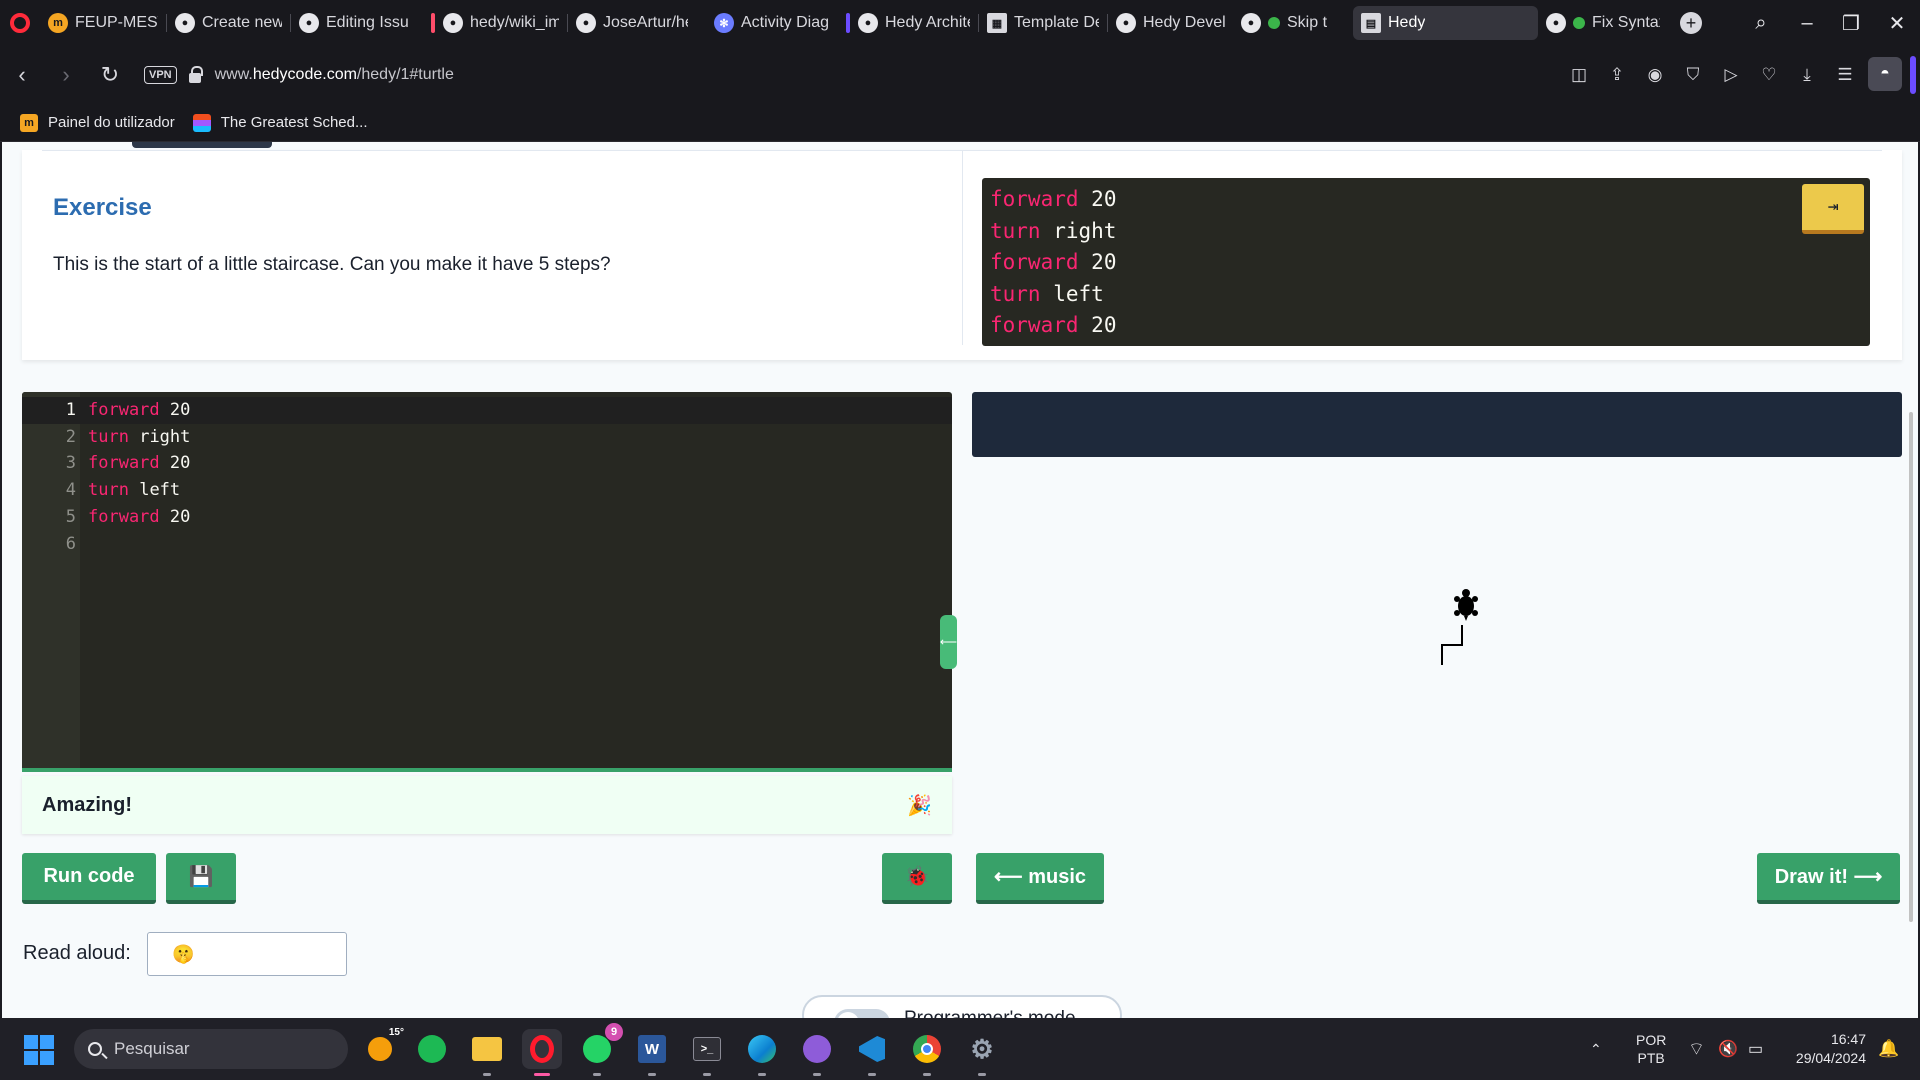  Describe the element at coordinates (652, 1052) in the screenshot. I see `word-app: W` at that location.